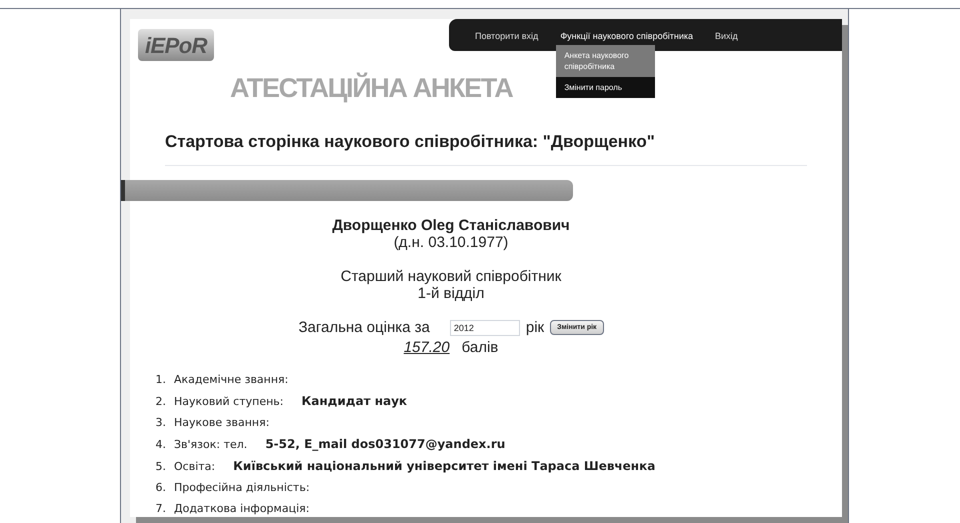  What do you see at coordinates (160, 423) in the screenshot?
I see `item-number: 3.` at bounding box center [160, 423].